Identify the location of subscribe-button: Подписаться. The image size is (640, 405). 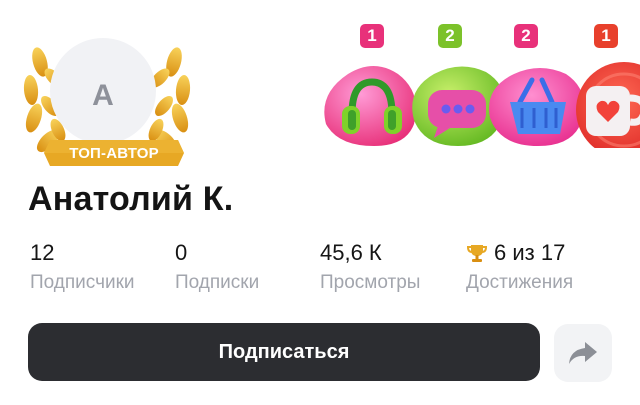
(284, 352).